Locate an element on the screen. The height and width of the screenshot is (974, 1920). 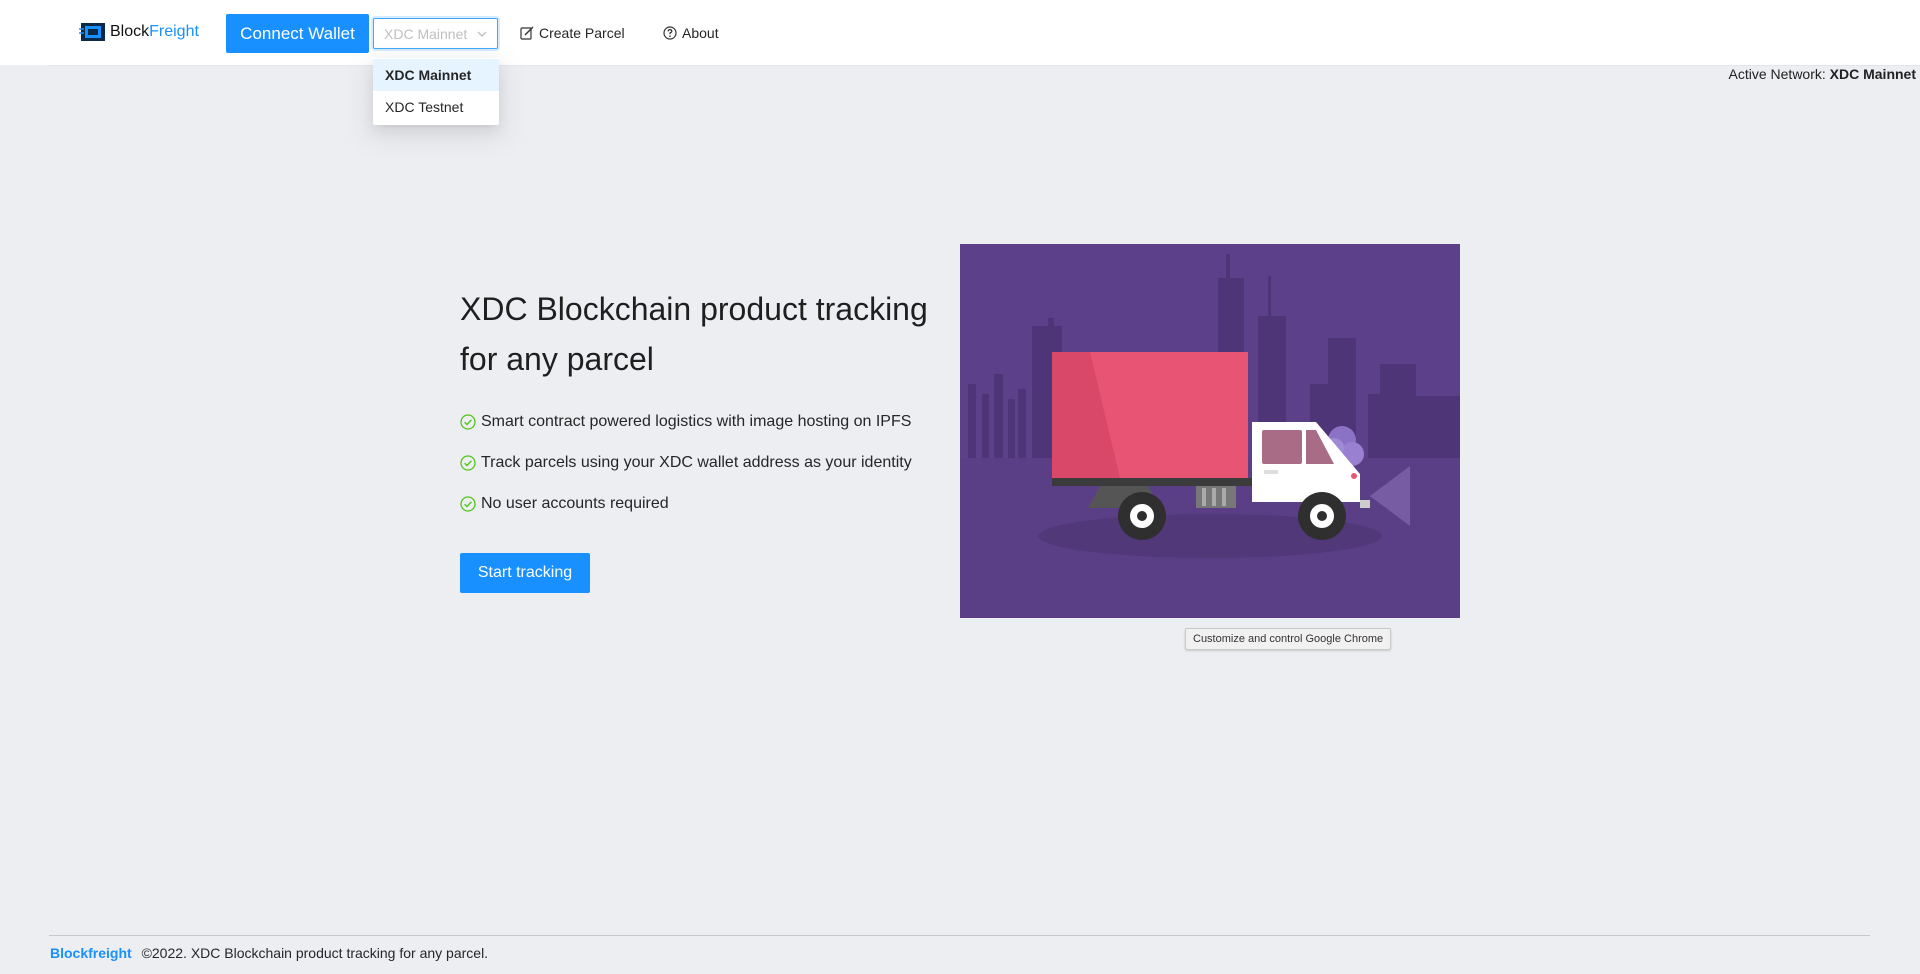
chevron-down-icon is located at coordinates (482, 34).